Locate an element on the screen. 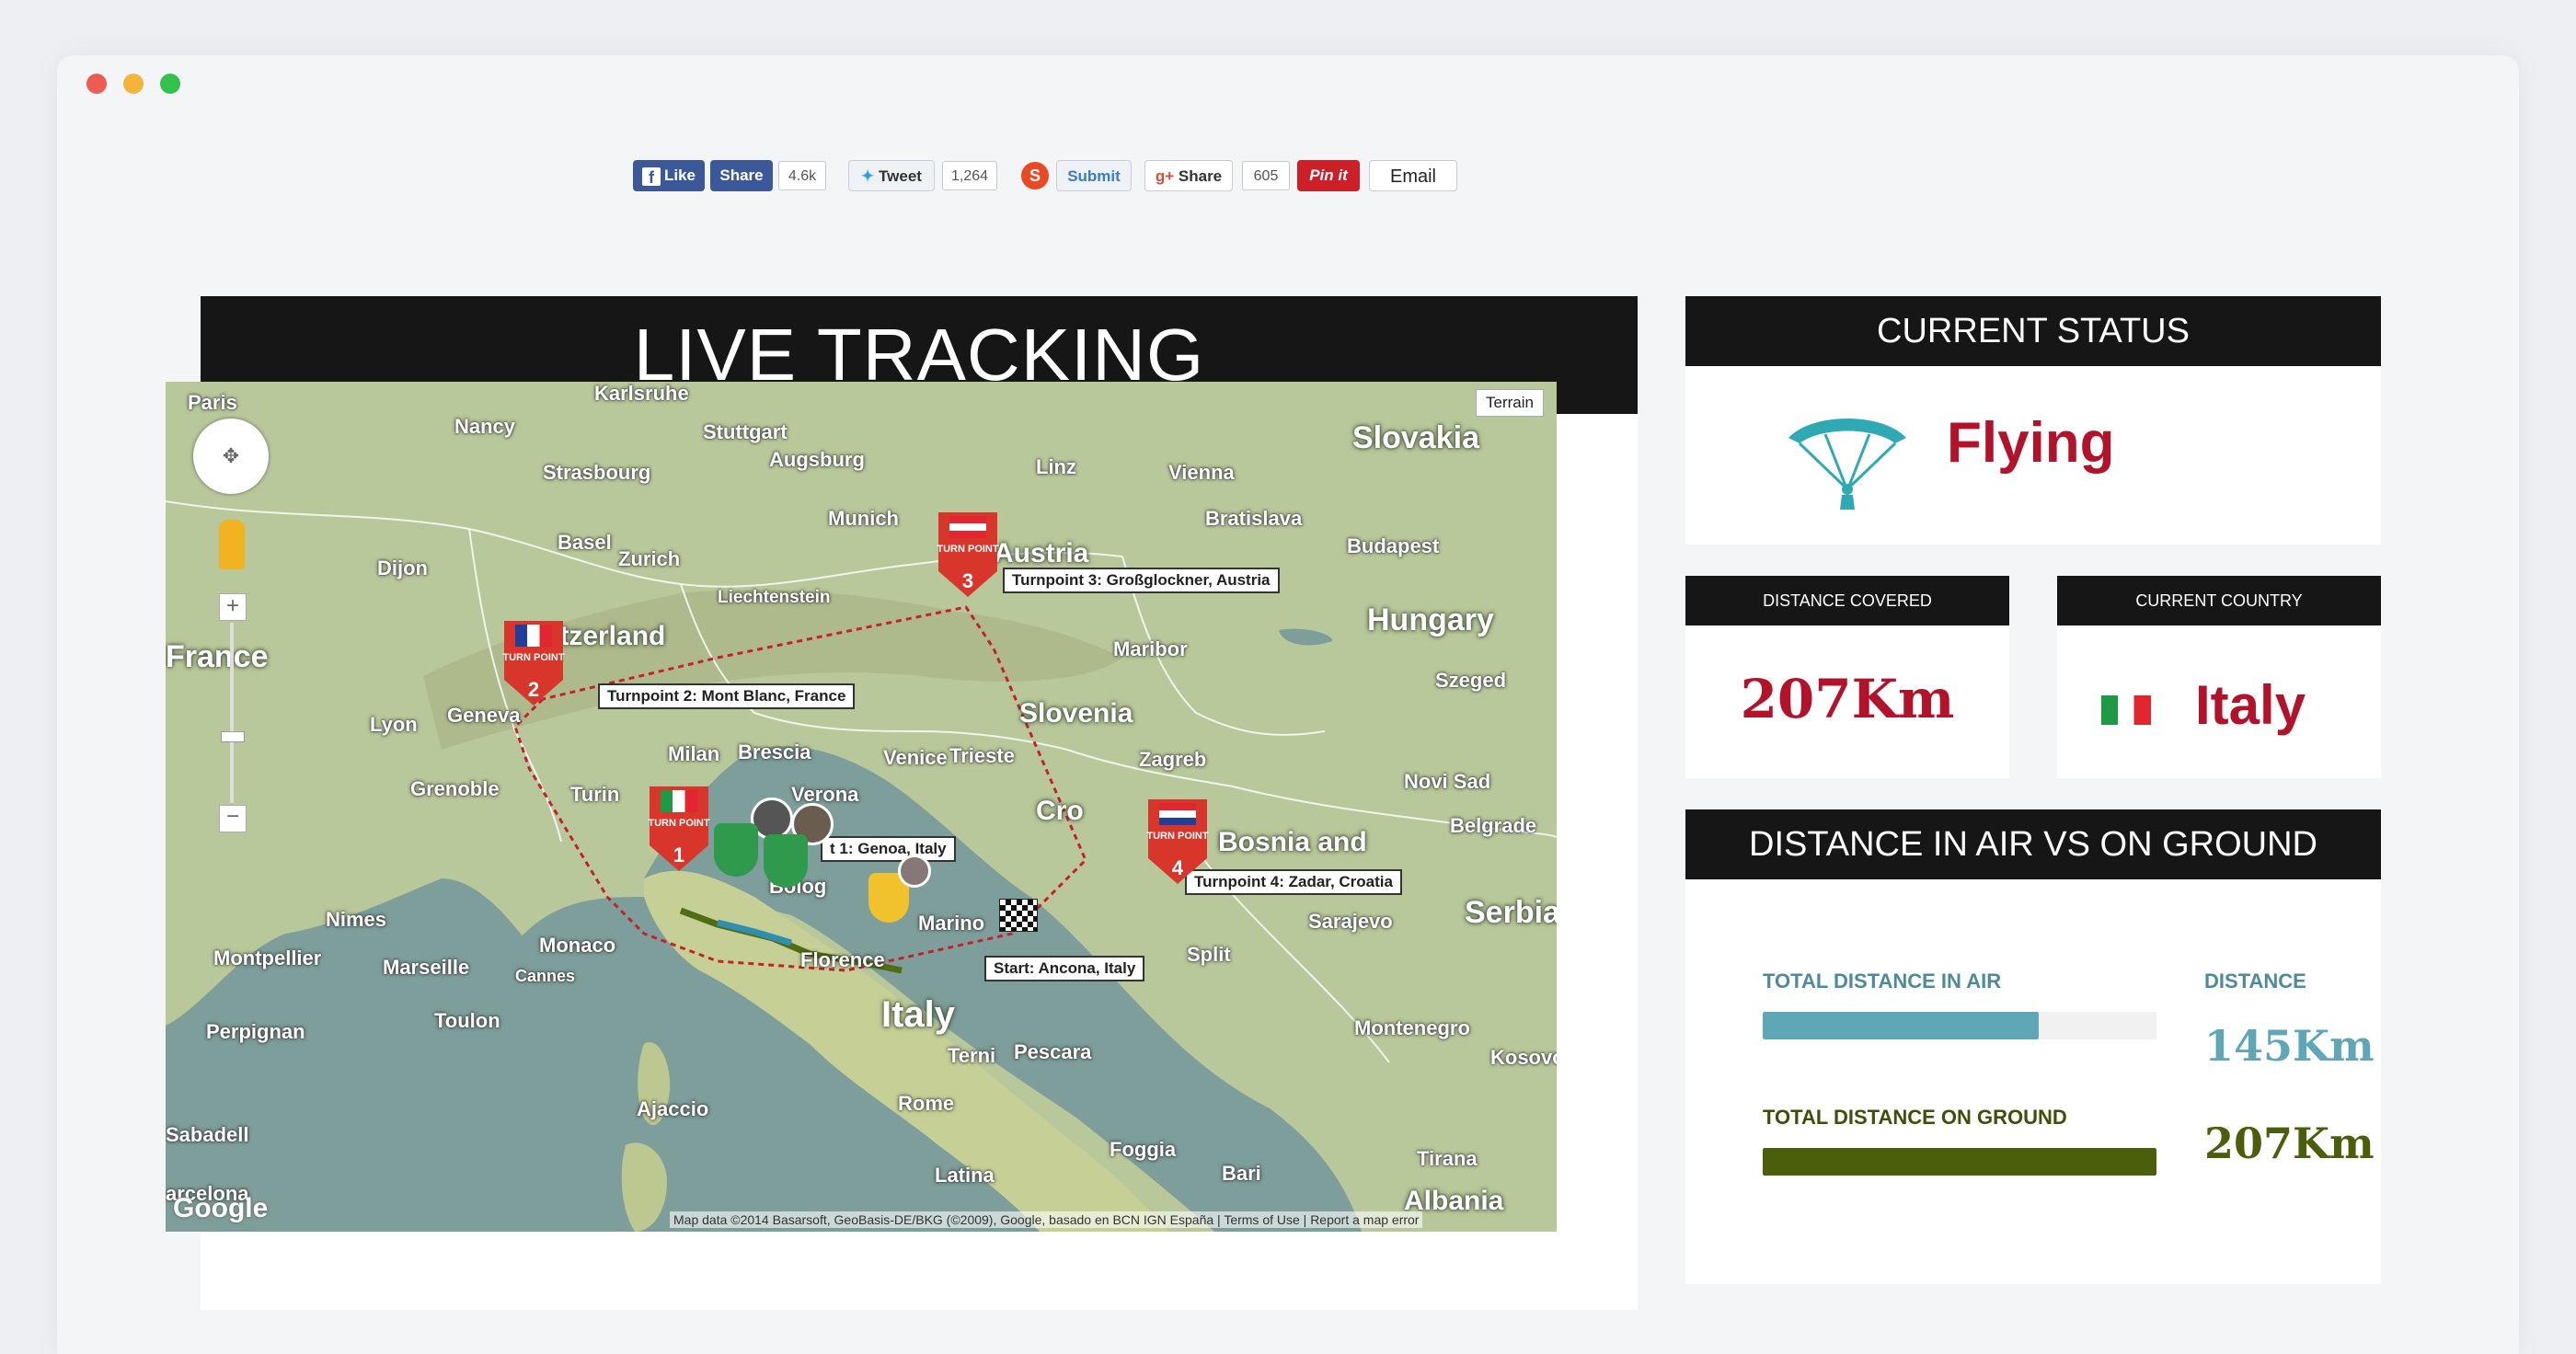  map-label-milan: Milan is located at coordinates (694, 754).